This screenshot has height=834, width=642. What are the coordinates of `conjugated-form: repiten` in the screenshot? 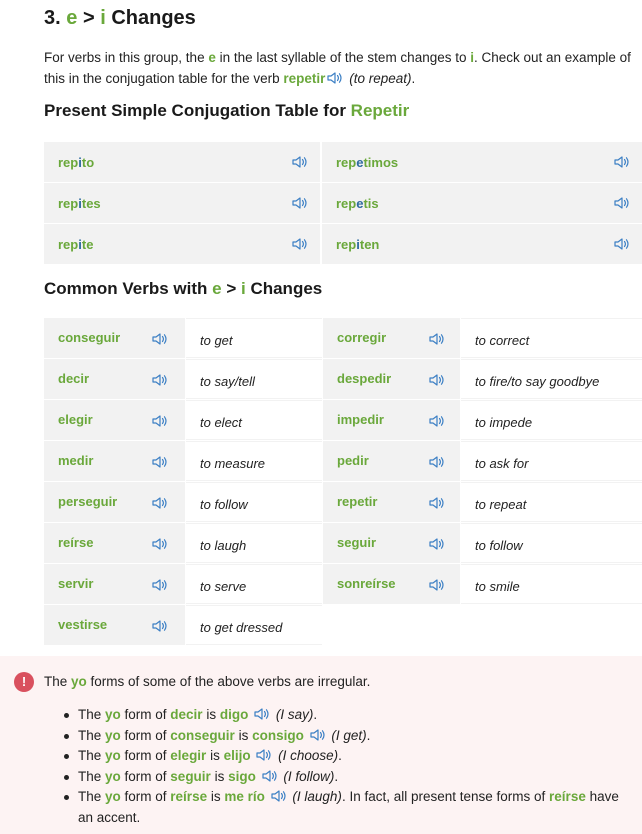 It's located at (350, 244).